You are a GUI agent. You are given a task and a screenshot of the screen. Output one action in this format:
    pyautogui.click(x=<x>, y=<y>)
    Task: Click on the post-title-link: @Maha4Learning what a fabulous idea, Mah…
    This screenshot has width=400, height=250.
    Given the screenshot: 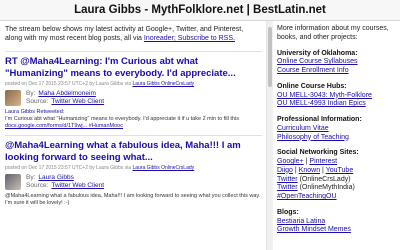 What is the action you would take?
    pyautogui.click(x=133, y=152)
    